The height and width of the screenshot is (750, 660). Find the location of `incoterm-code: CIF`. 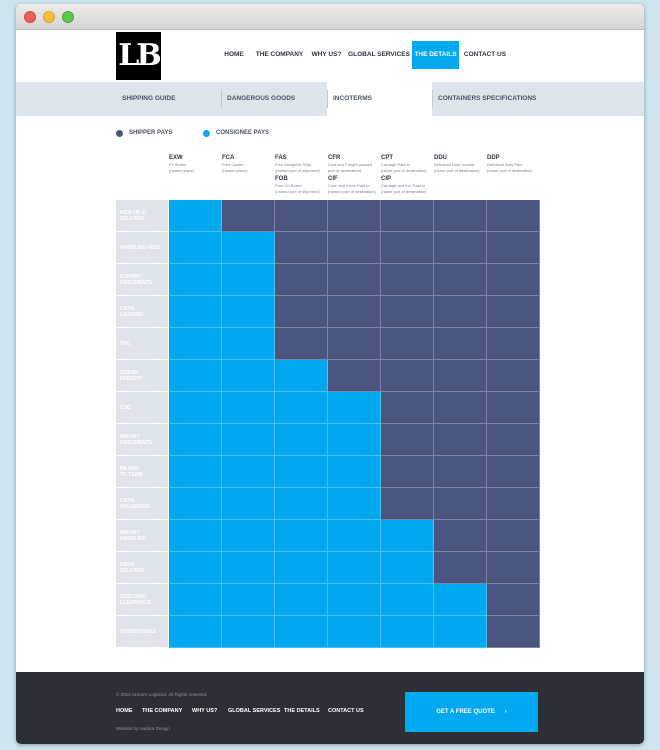

incoterm-code: CIF is located at coordinates (333, 179).